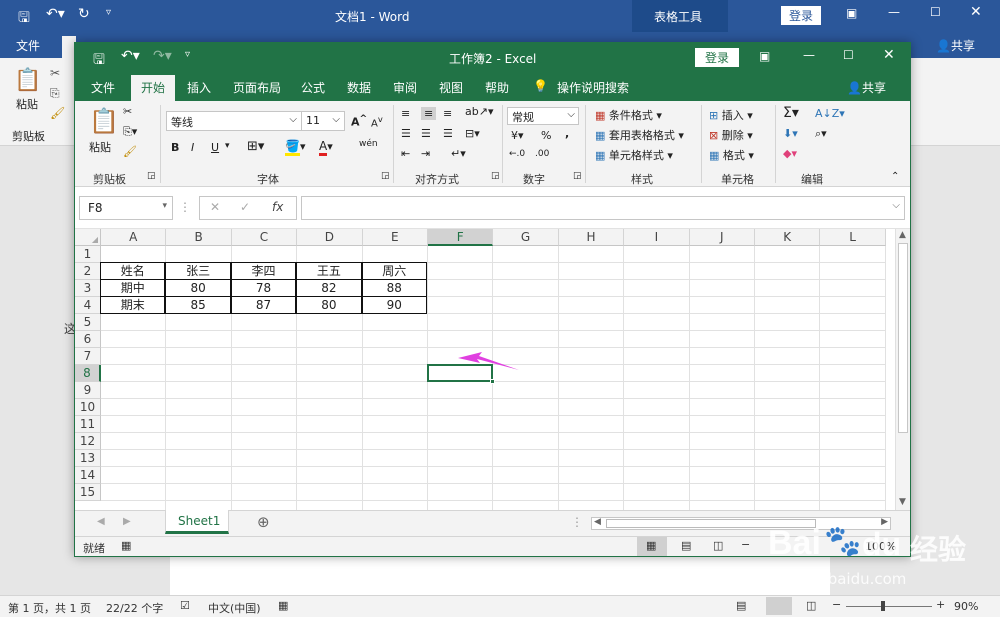  Describe the element at coordinates (406, 133) in the screenshot. I see `align-left-icon: ☰` at that location.